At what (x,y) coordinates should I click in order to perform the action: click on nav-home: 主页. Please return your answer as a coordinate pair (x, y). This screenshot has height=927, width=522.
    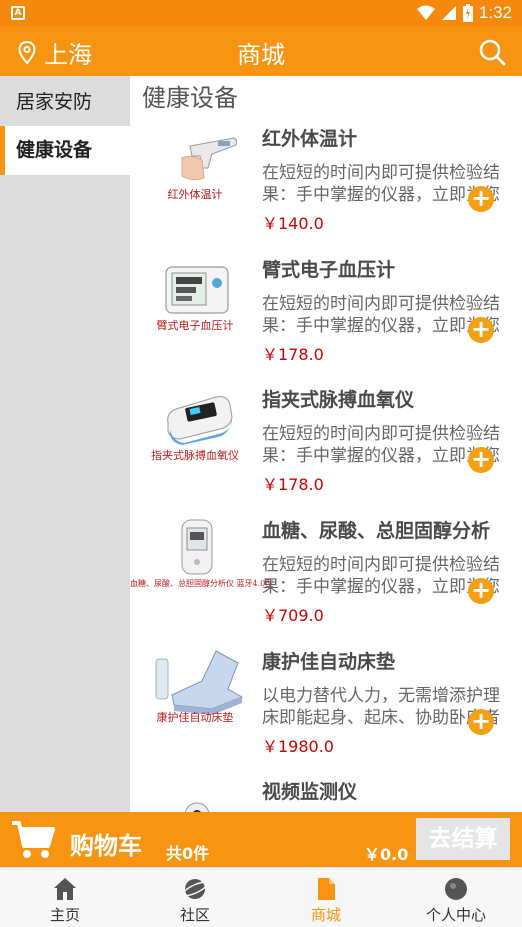
    Looking at the image, I should click on (65, 897).